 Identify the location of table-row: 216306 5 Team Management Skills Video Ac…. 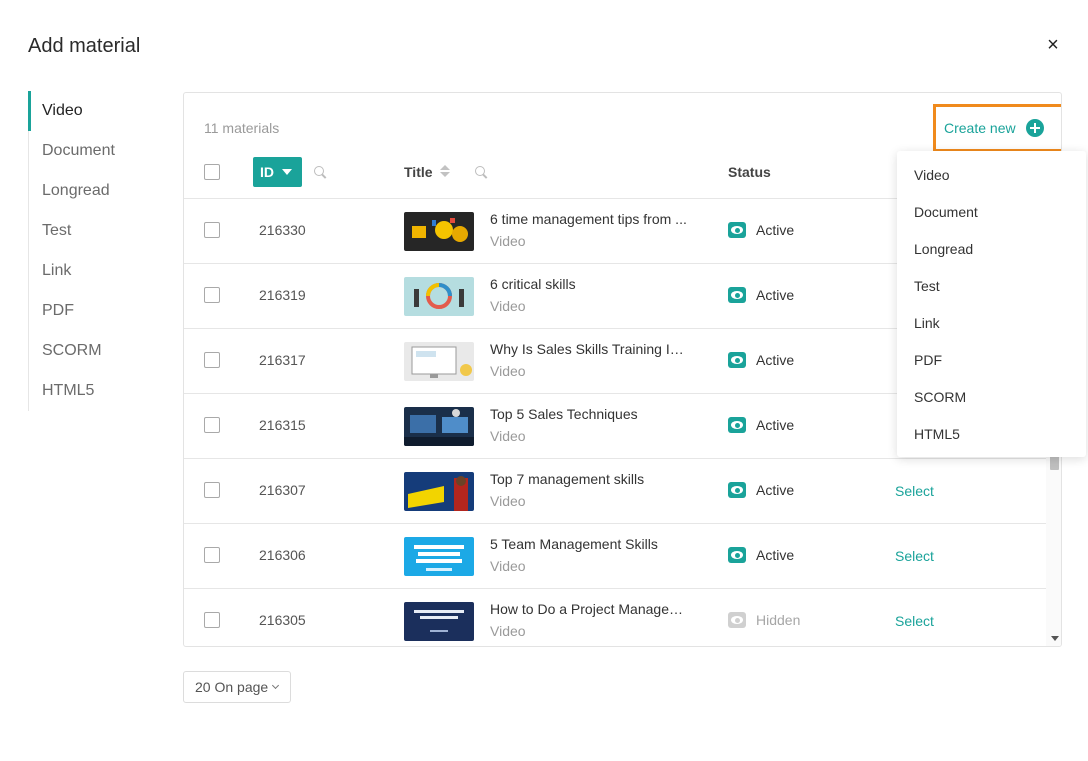
(615, 556).